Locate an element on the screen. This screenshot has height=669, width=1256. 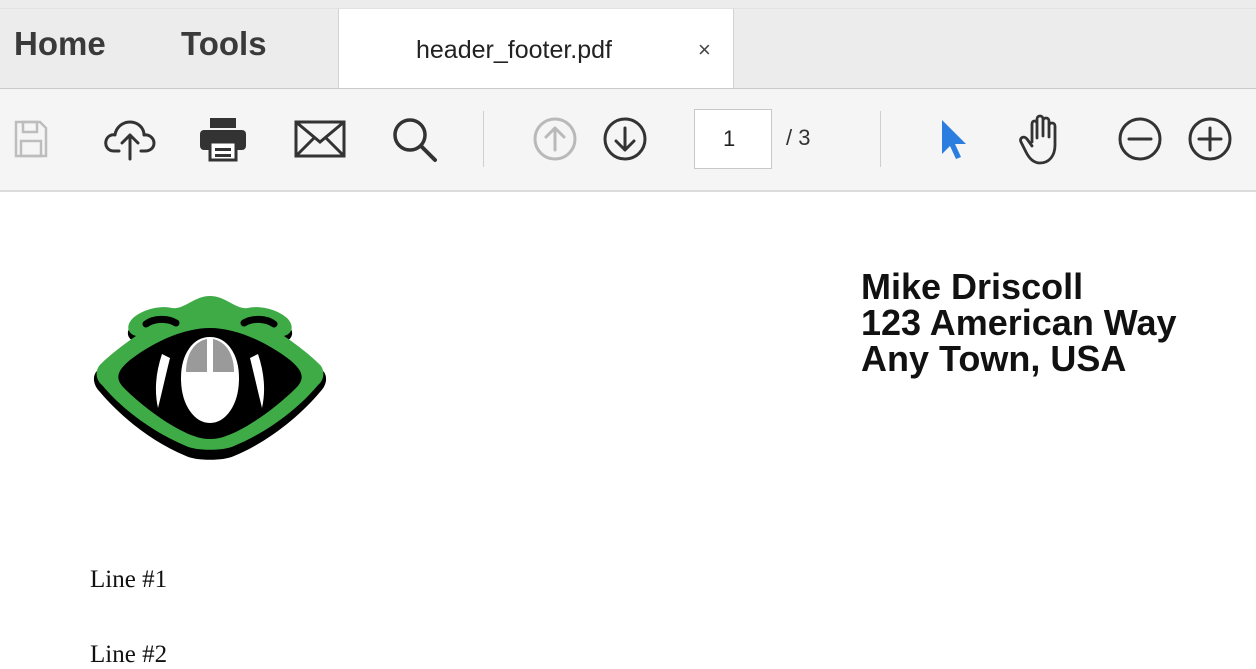
tab-home: Home is located at coordinates (60, 44).